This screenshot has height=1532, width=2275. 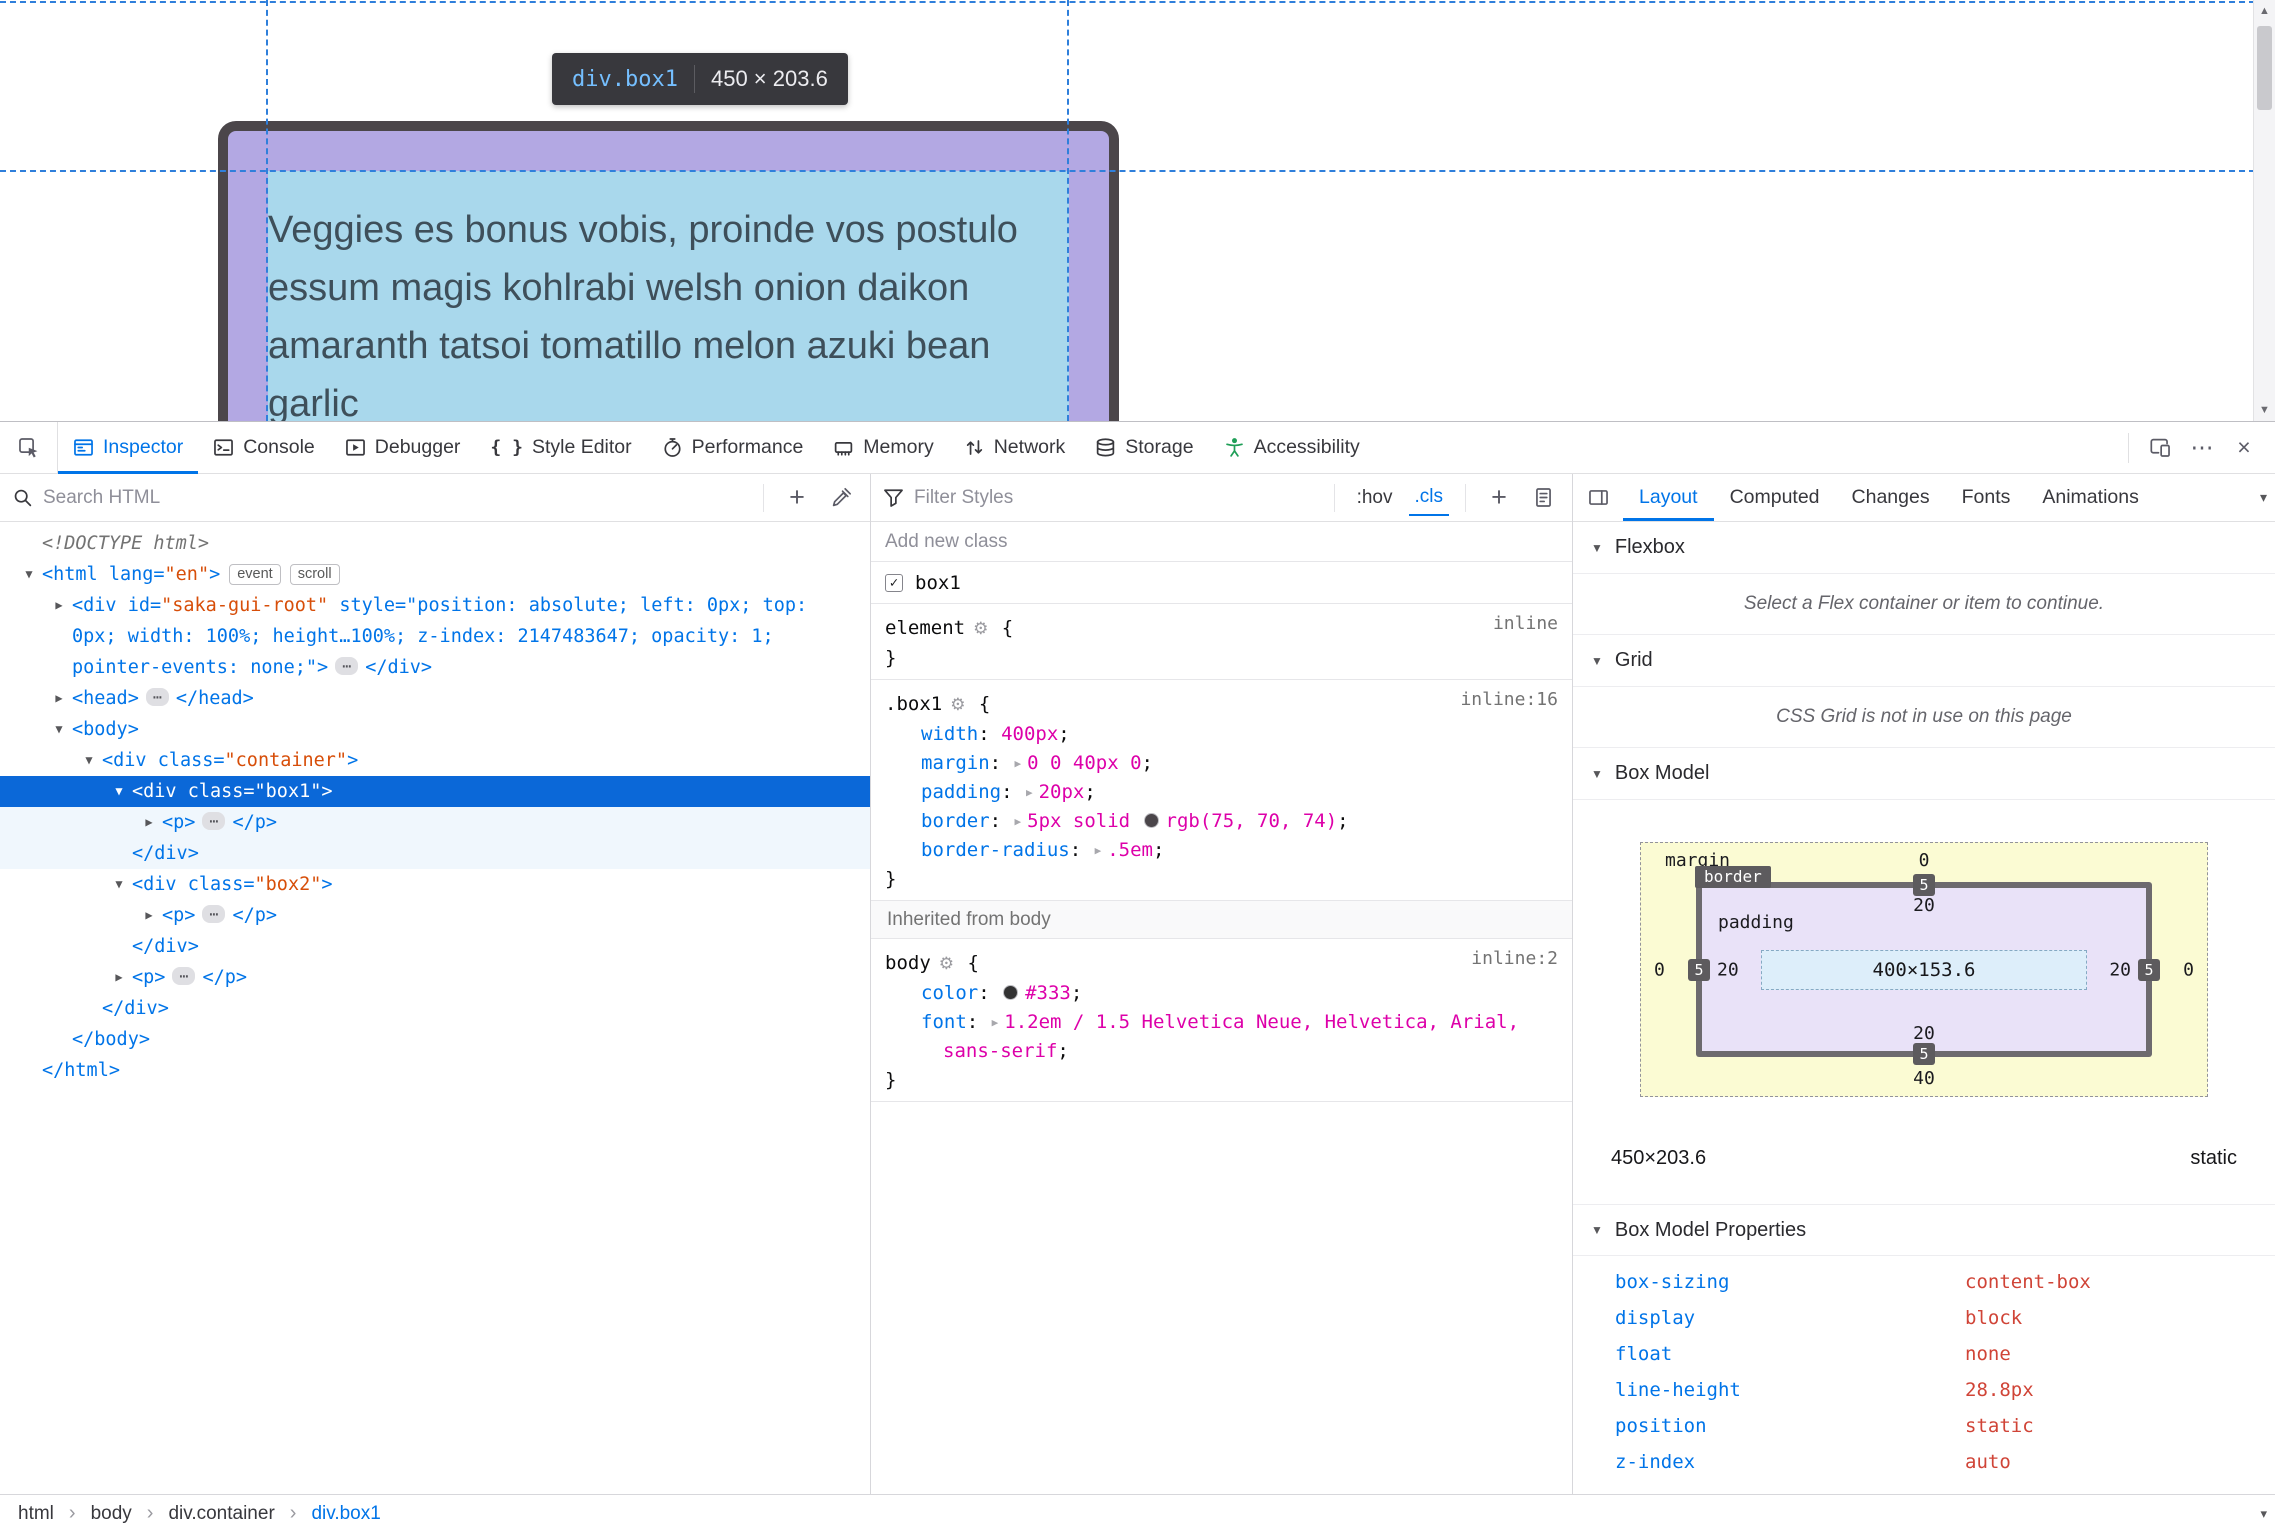 I want to click on add-class-input, so click(x=1221, y=541).